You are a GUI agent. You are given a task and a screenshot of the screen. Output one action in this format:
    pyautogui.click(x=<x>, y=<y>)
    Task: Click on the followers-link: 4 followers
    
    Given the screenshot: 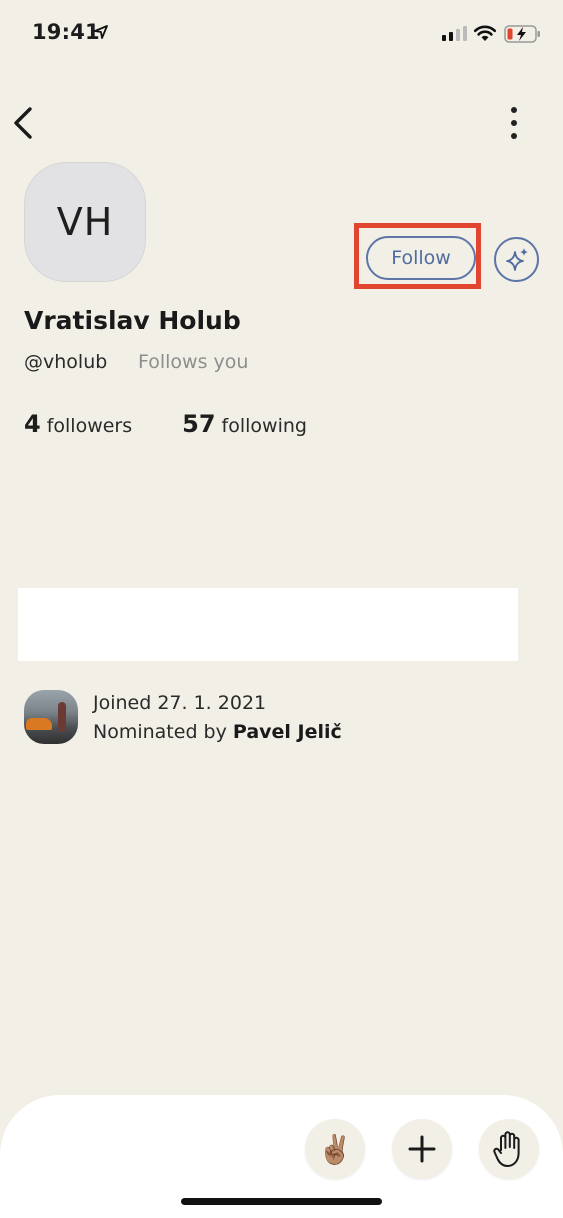 What is the action you would take?
    pyautogui.click(x=78, y=424)
    